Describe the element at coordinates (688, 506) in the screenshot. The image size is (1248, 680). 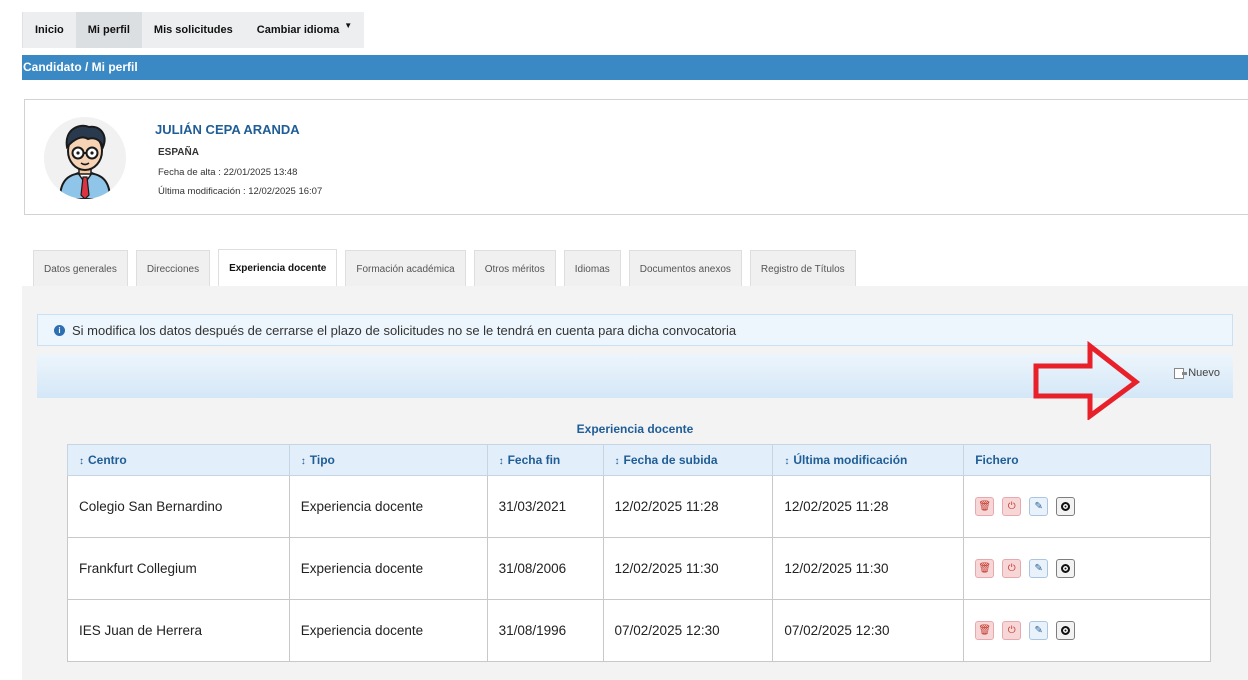
I see `cell-fecha-subida: 12/02/2025 11:28` at that location.